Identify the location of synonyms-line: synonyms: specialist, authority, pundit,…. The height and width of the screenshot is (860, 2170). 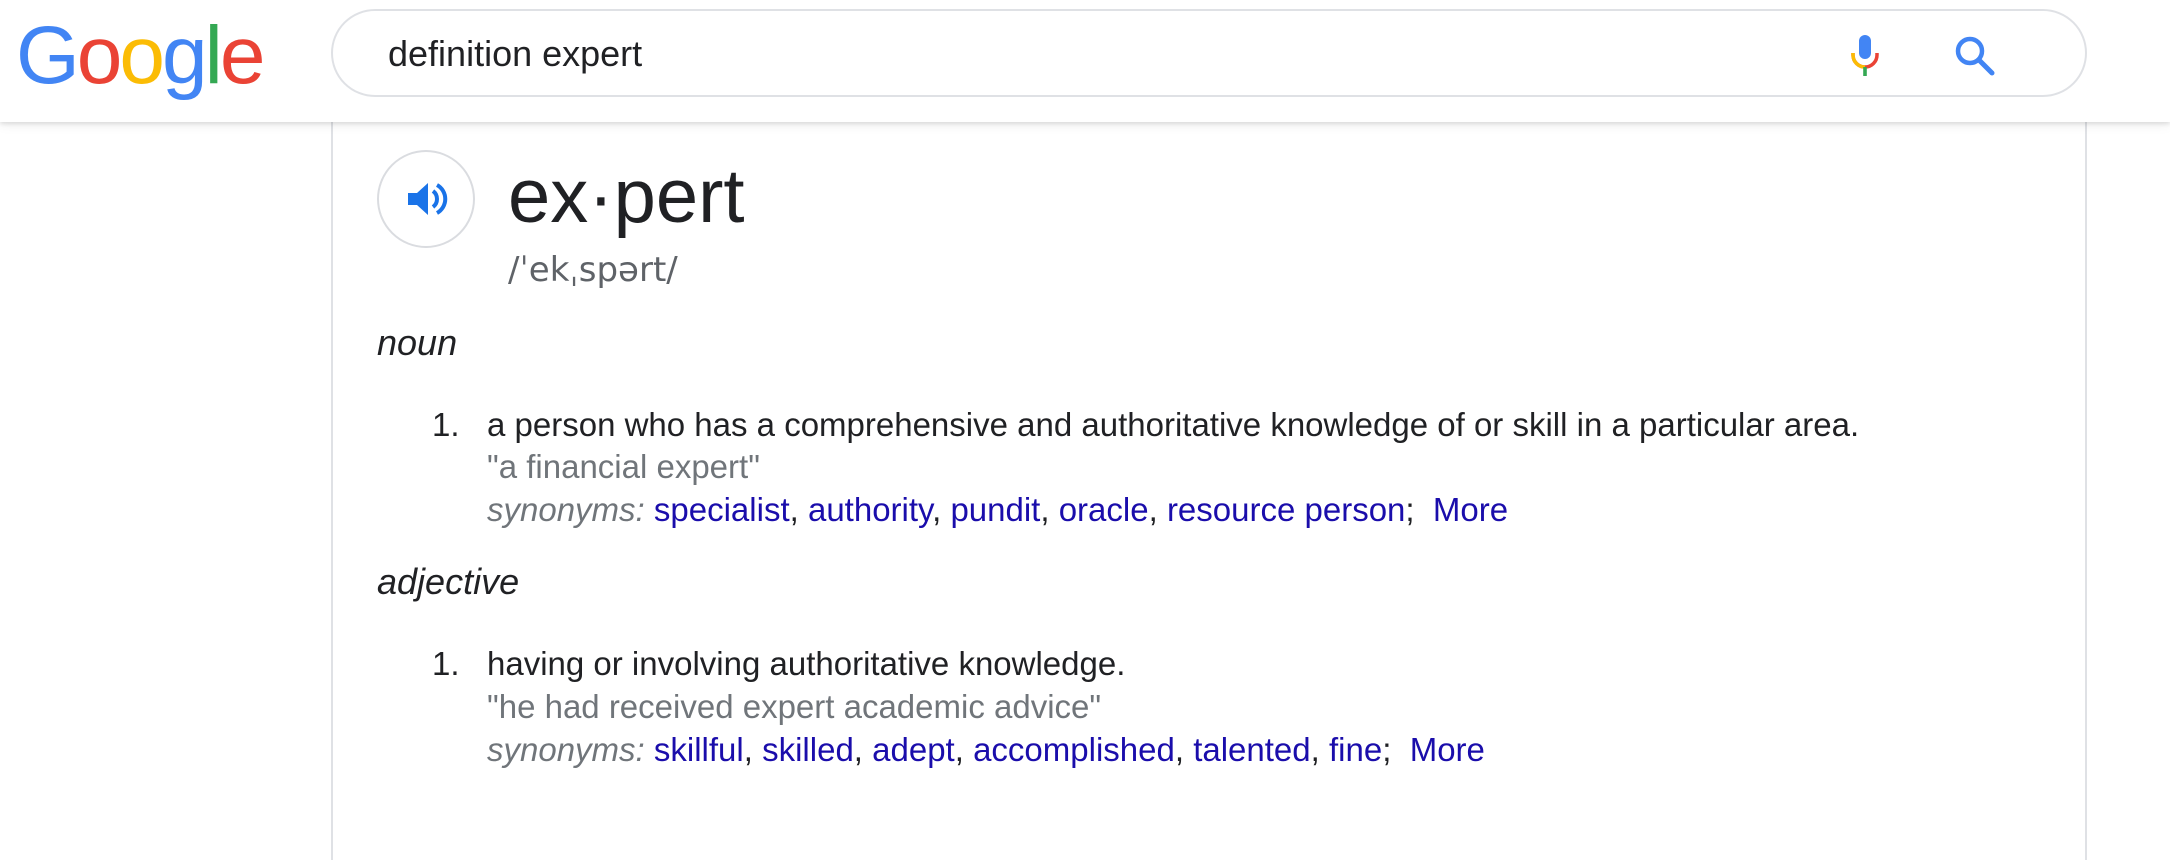
(998, 509).